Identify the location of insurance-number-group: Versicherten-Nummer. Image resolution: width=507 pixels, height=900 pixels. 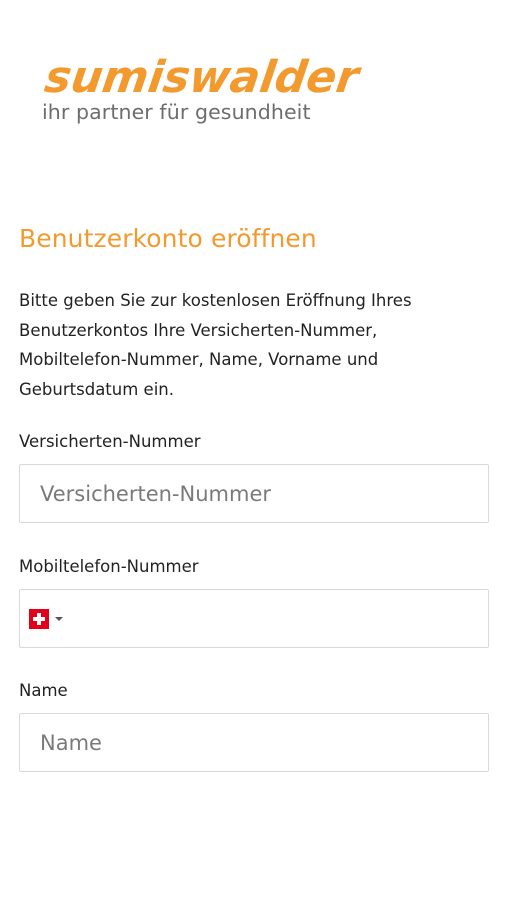
(254, 477).